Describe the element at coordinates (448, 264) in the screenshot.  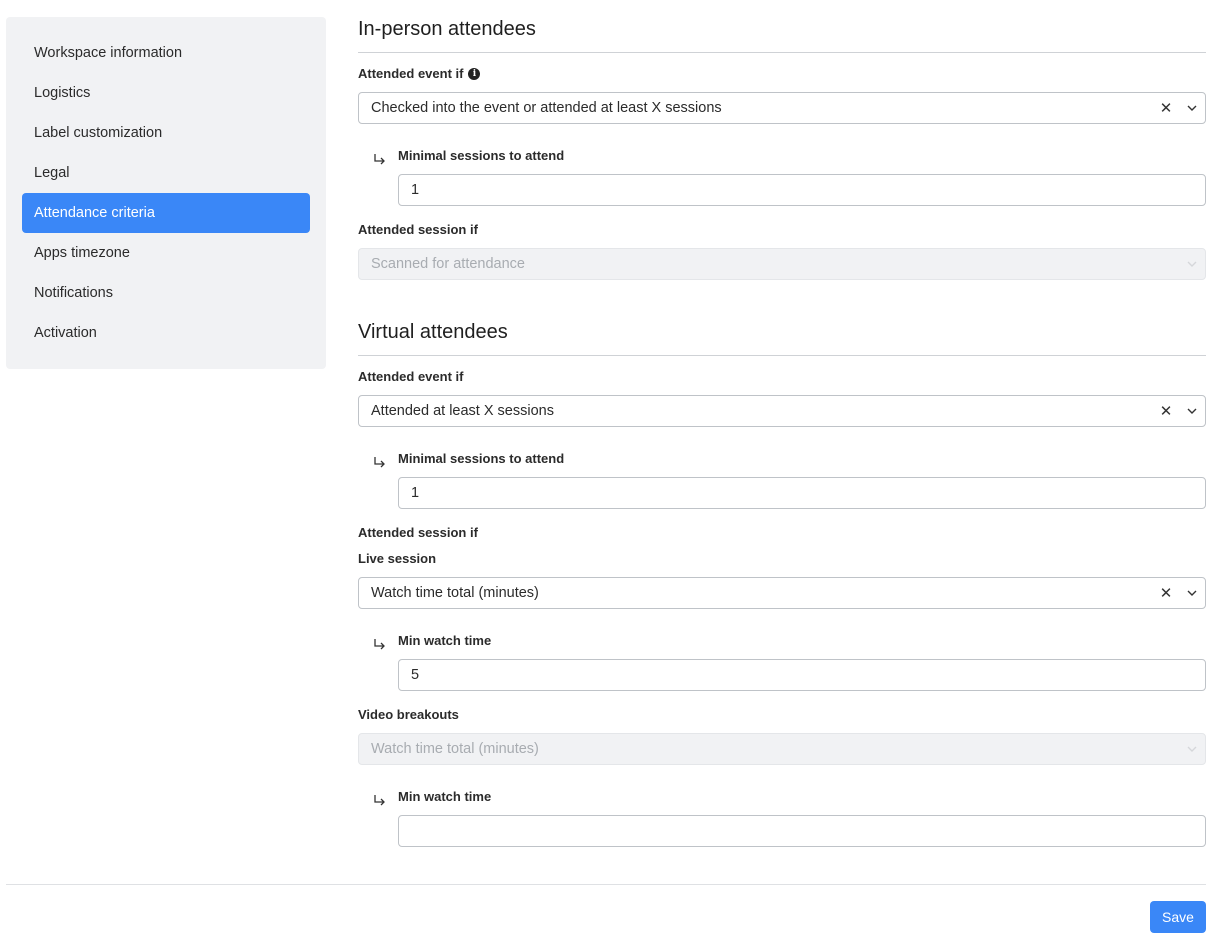
I see `select-value: Scanned for attendance` at that location.